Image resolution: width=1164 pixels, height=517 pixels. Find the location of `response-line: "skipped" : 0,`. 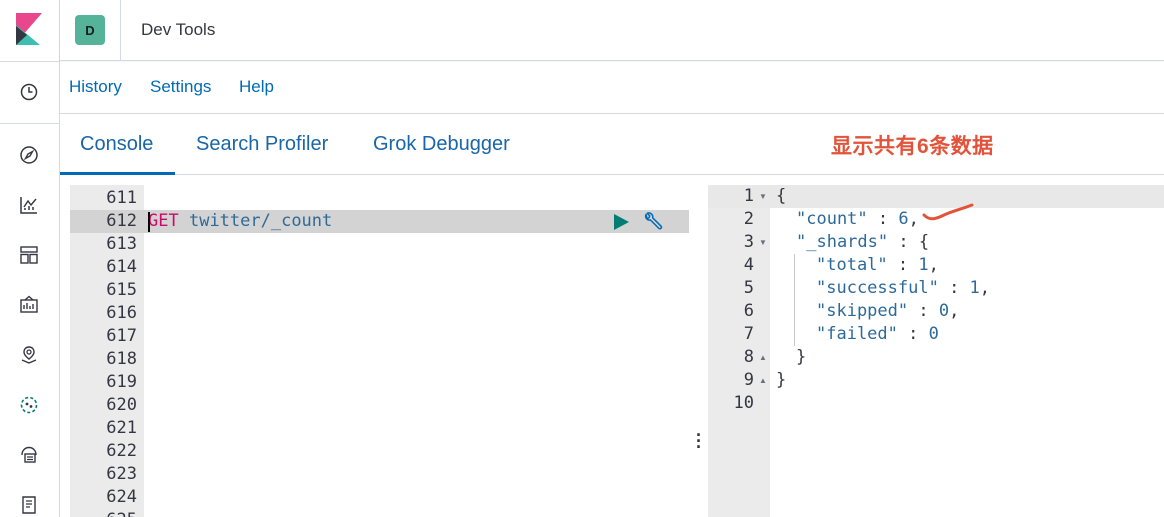

response-line: "skipped" : 0, is located at coordinates (887, 311).